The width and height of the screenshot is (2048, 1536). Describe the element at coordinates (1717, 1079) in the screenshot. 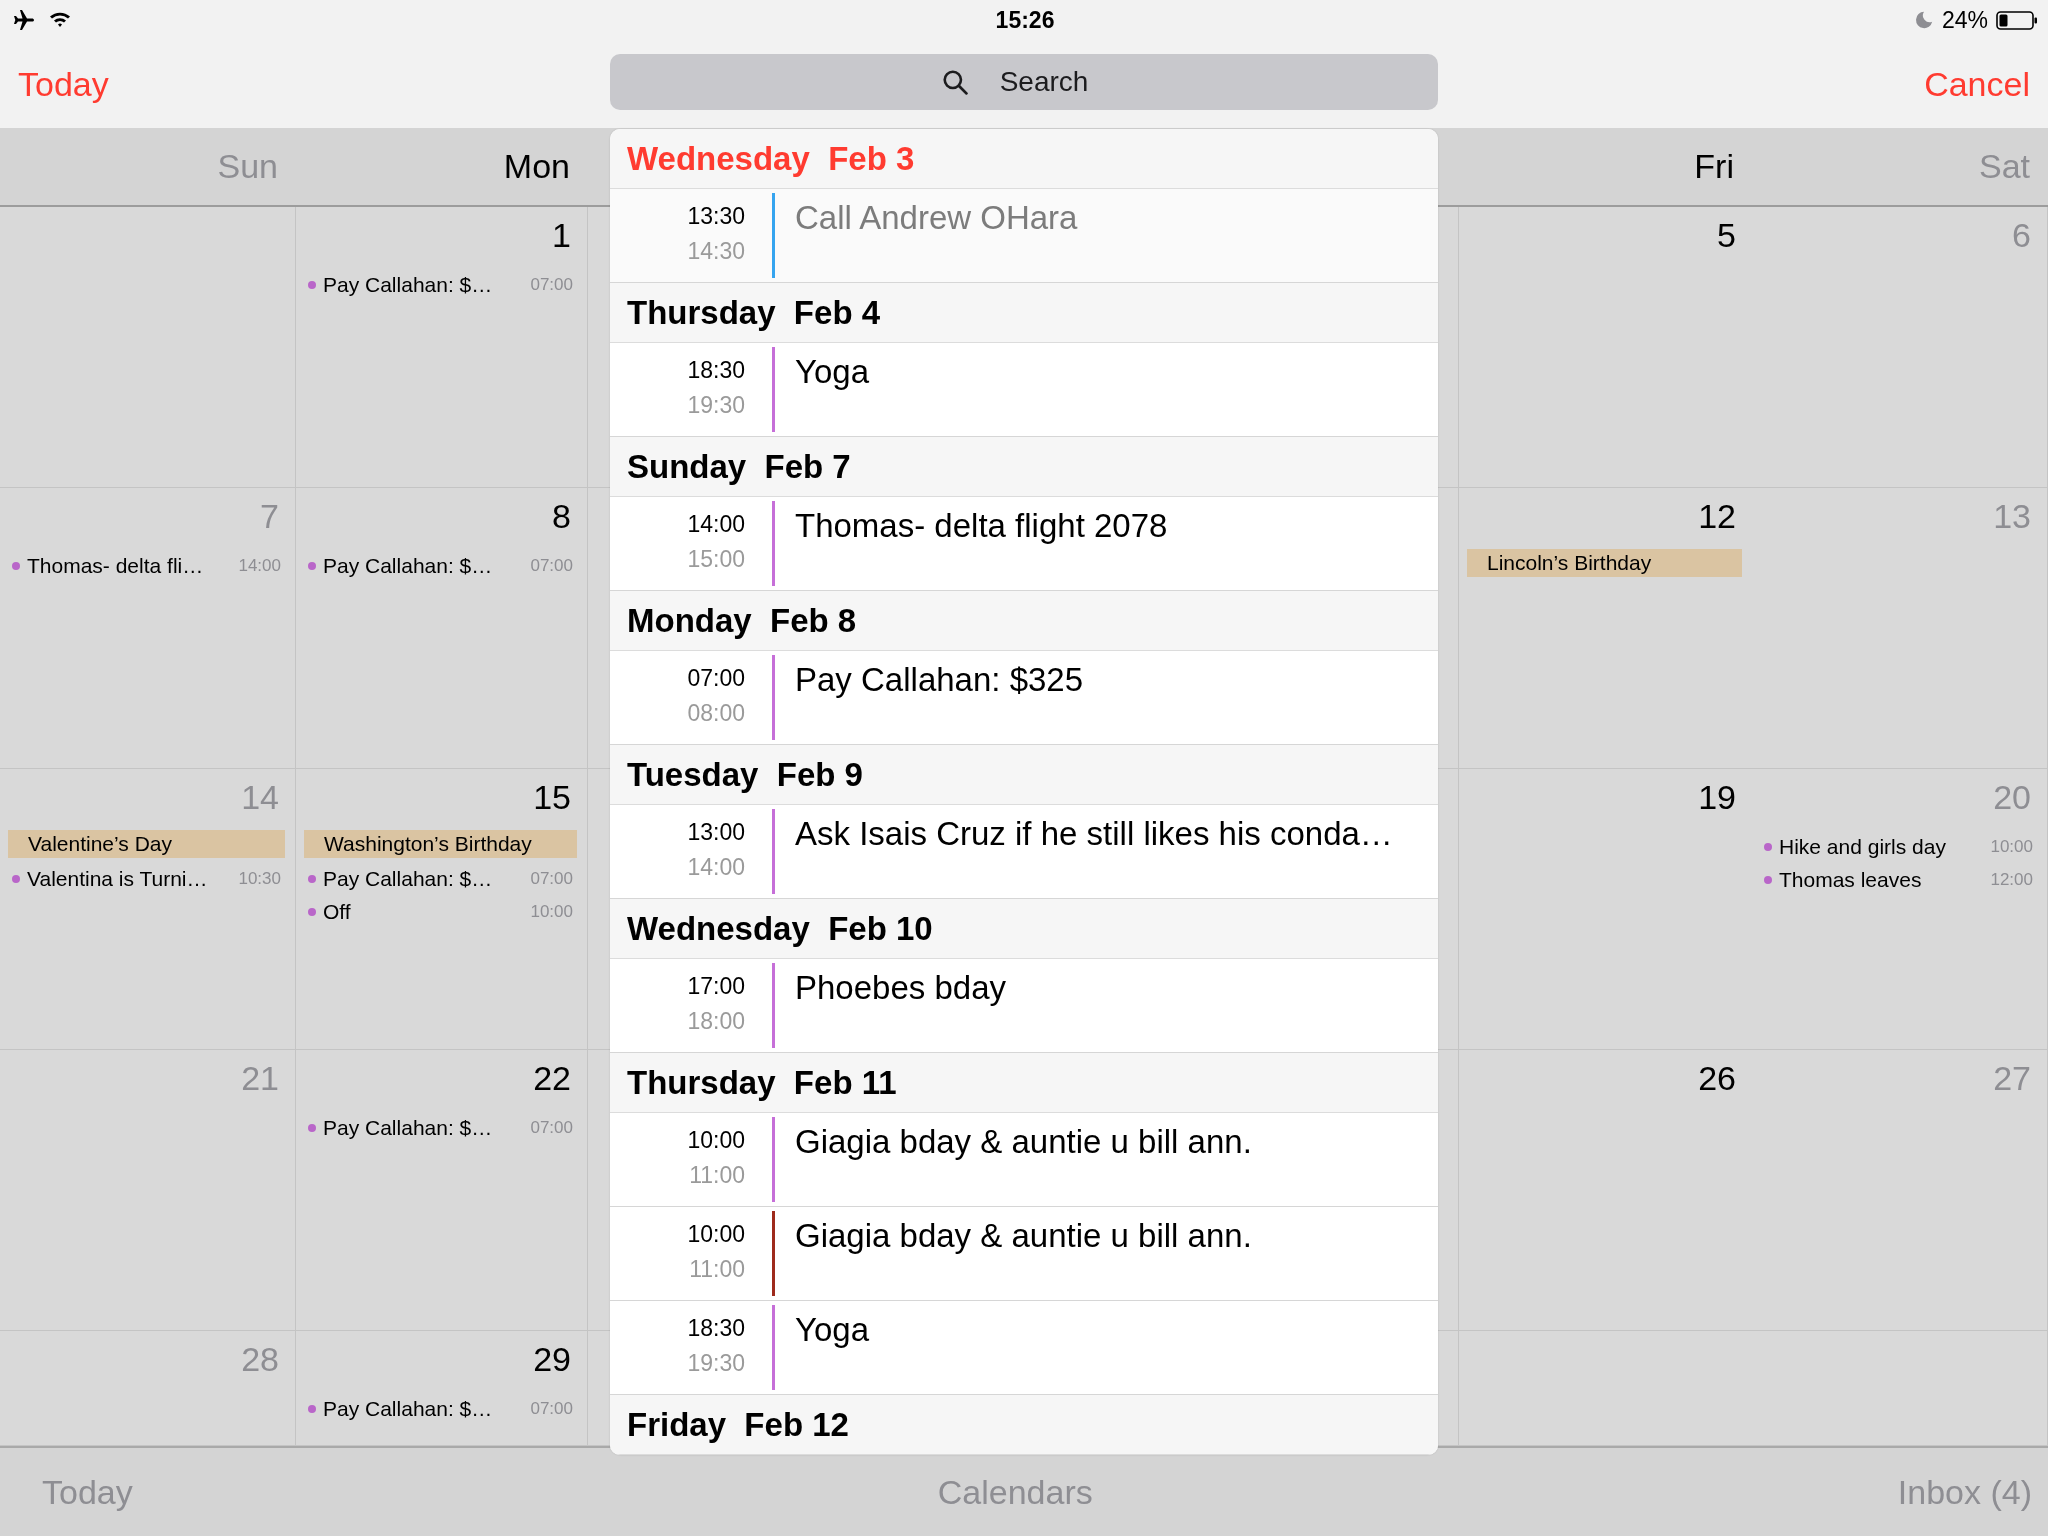

I see `day-number: 26` at that location.